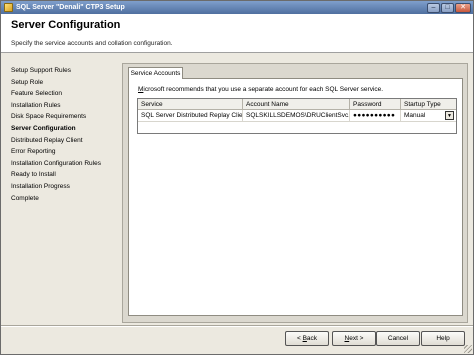  What do you see at coordinates (190, 116) in the screenshot?
I see `service-cell: SQL Server Distributed Replay Client` at bounding box center [190, 116].